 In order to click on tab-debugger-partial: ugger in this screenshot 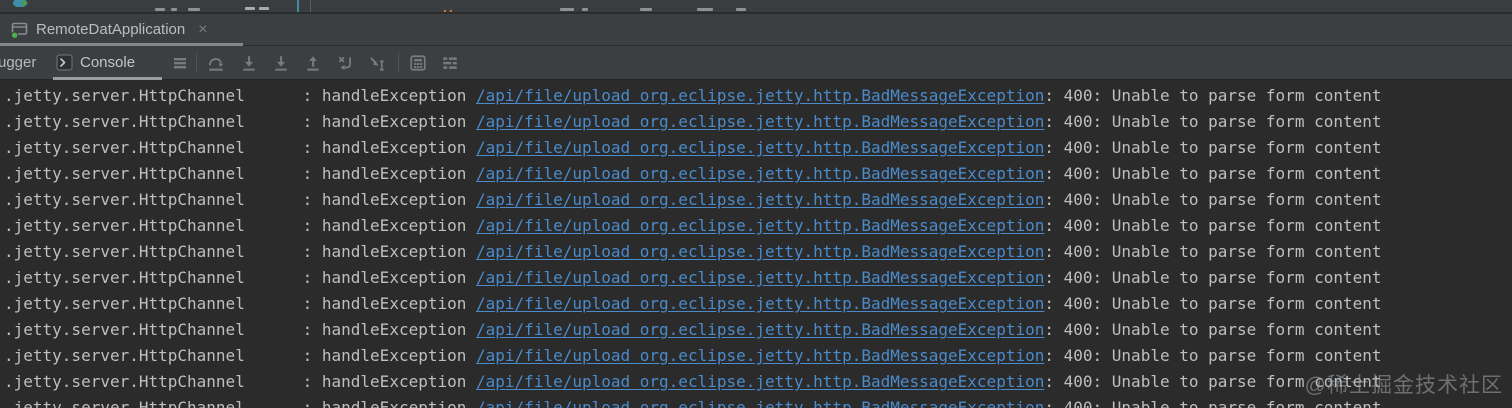, I will do `click(18, 62)`.